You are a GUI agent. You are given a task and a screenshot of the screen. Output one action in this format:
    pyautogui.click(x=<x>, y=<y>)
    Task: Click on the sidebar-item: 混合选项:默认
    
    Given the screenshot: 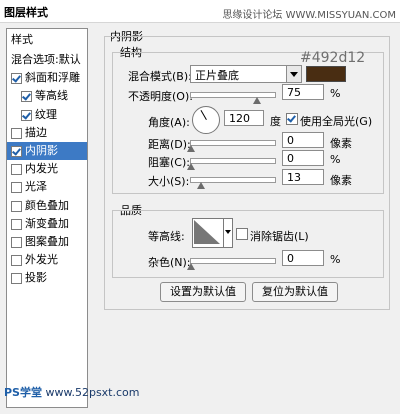 What is the action you would take?
    pyautogui.click(x=47, y=60)
    